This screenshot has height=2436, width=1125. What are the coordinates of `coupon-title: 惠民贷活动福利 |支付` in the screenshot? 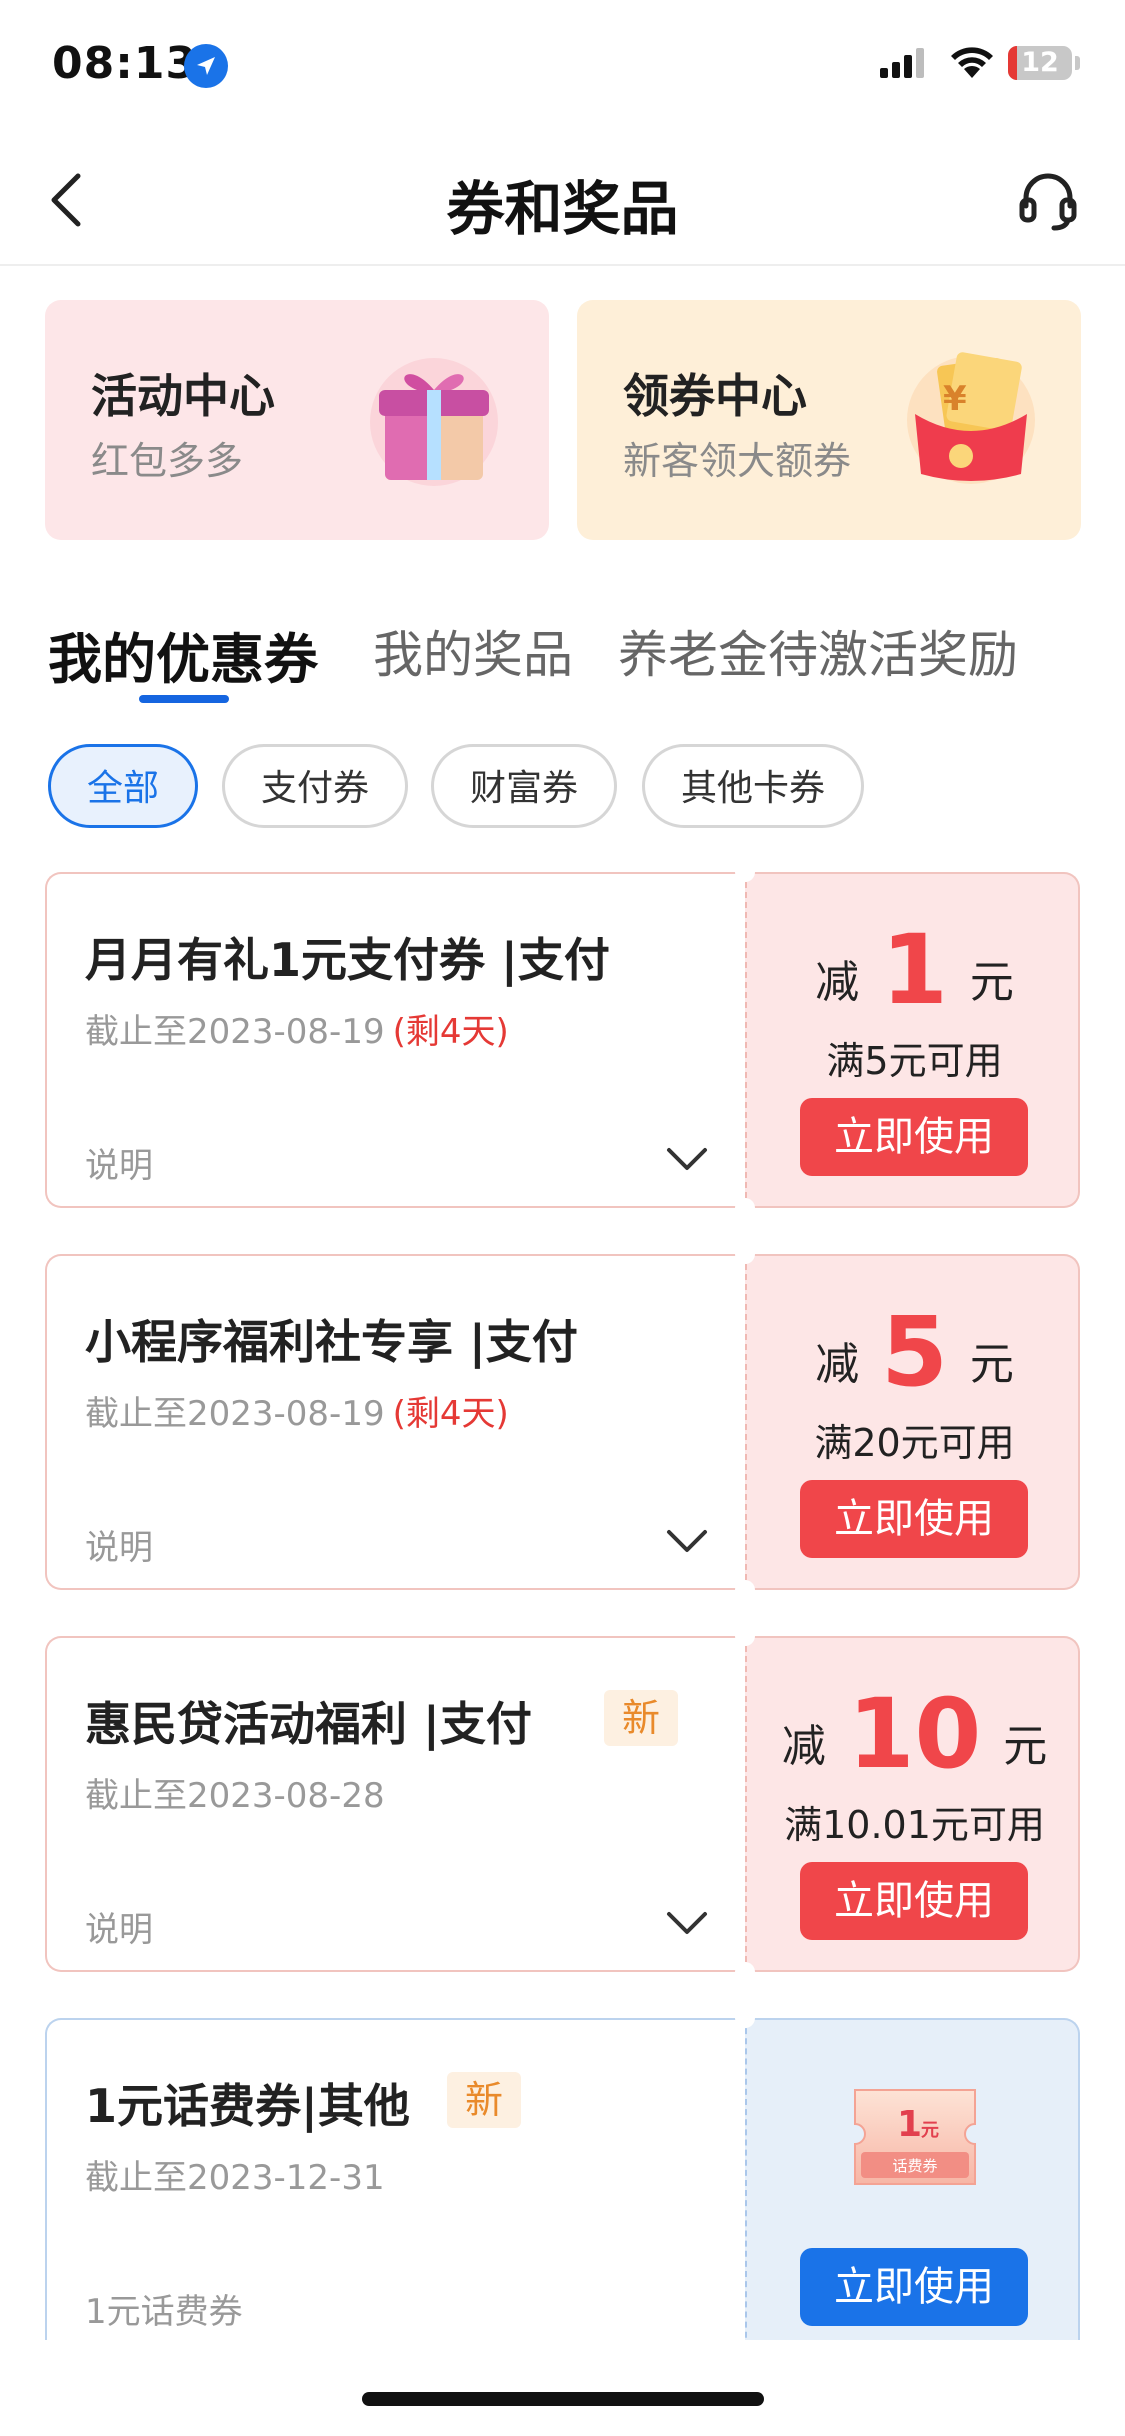 It's located at (308, 1724).